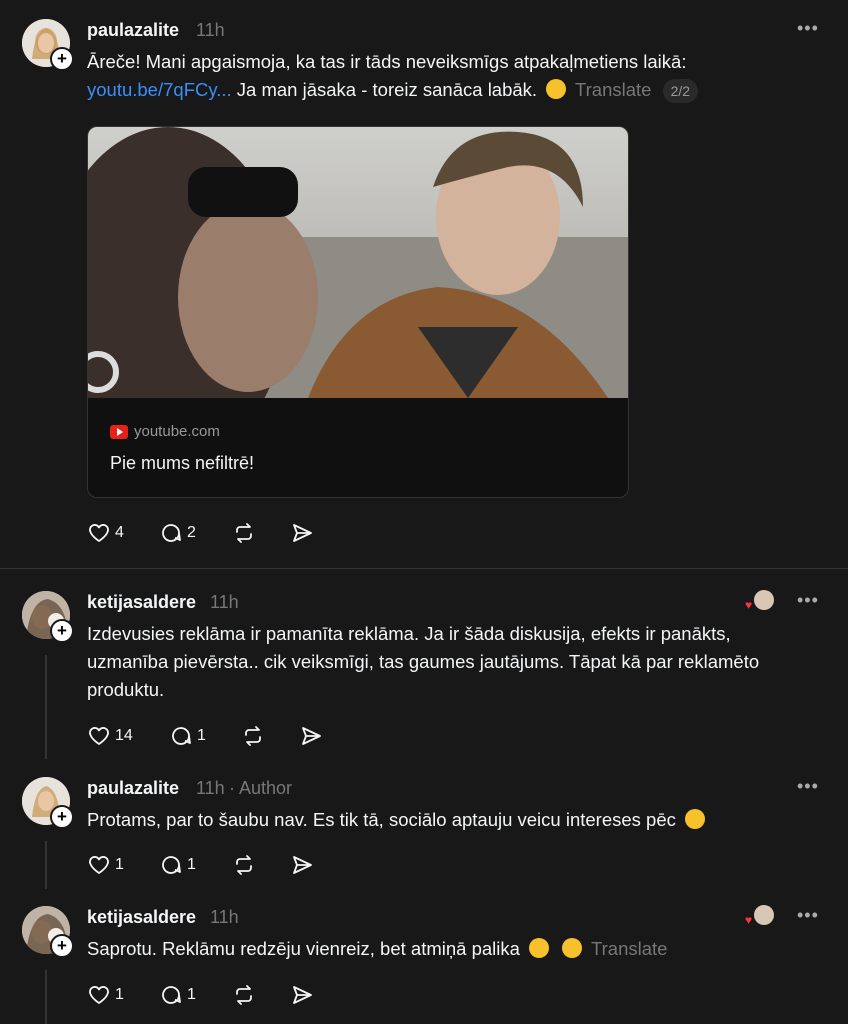 The width and height of the screenshot is (848, 1024). I want to click on like-button: 4, so click(105, 533).